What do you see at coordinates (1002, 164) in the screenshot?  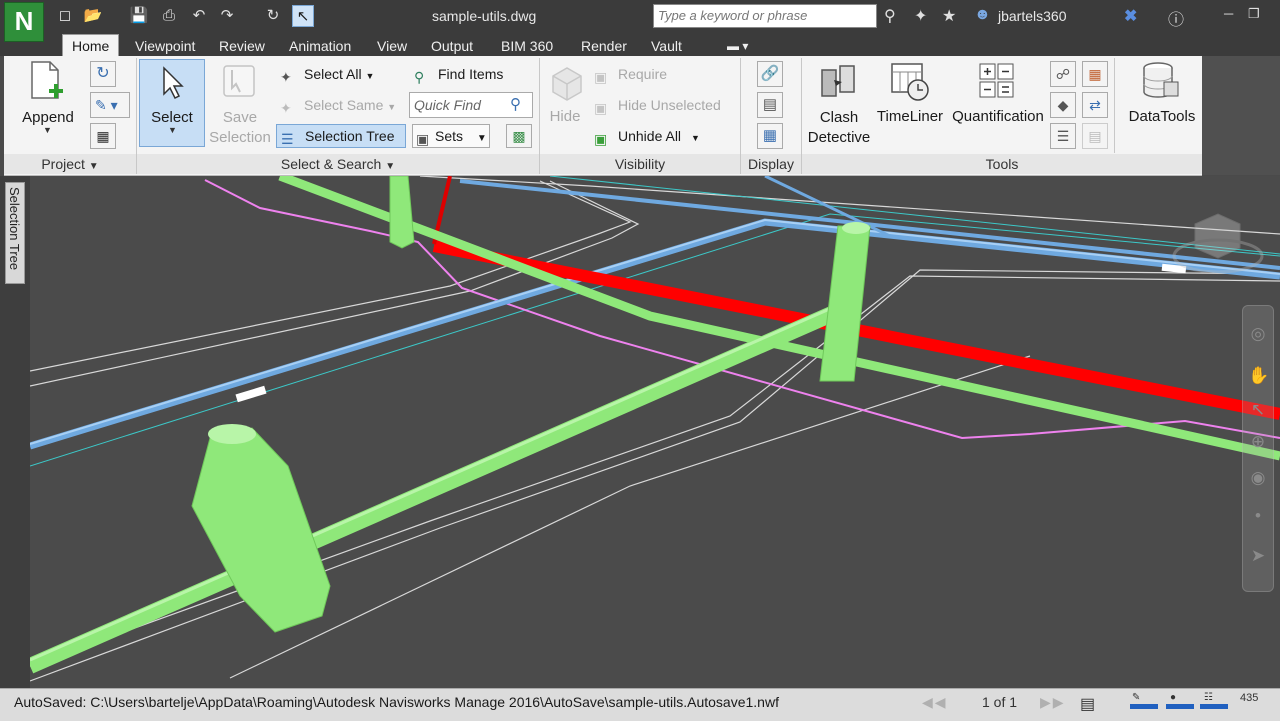 I see `group-label-tools: Tools` at bounding box center [1002, 164].